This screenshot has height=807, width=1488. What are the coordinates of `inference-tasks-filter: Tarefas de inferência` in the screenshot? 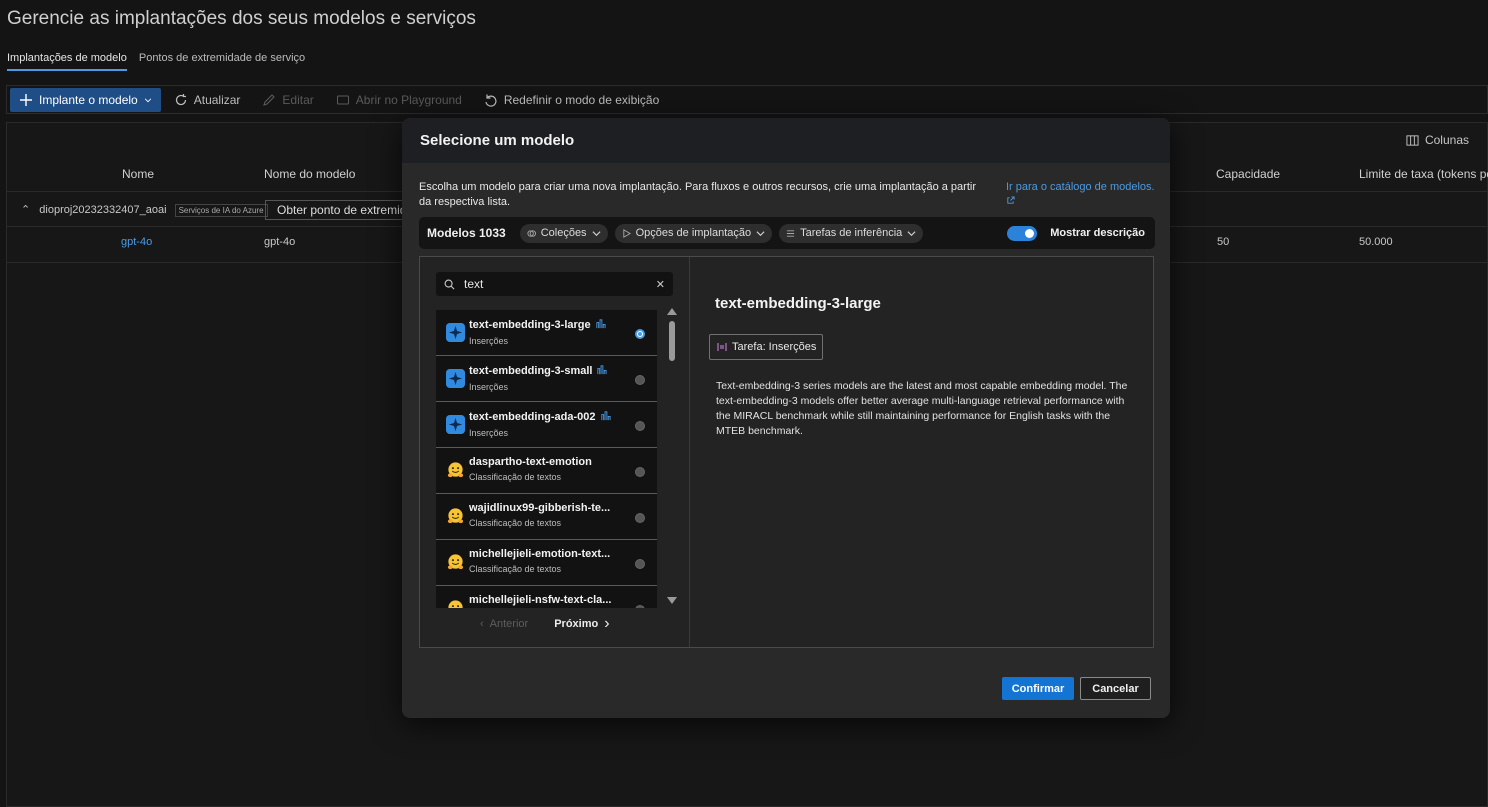 It's located at (851, 233).